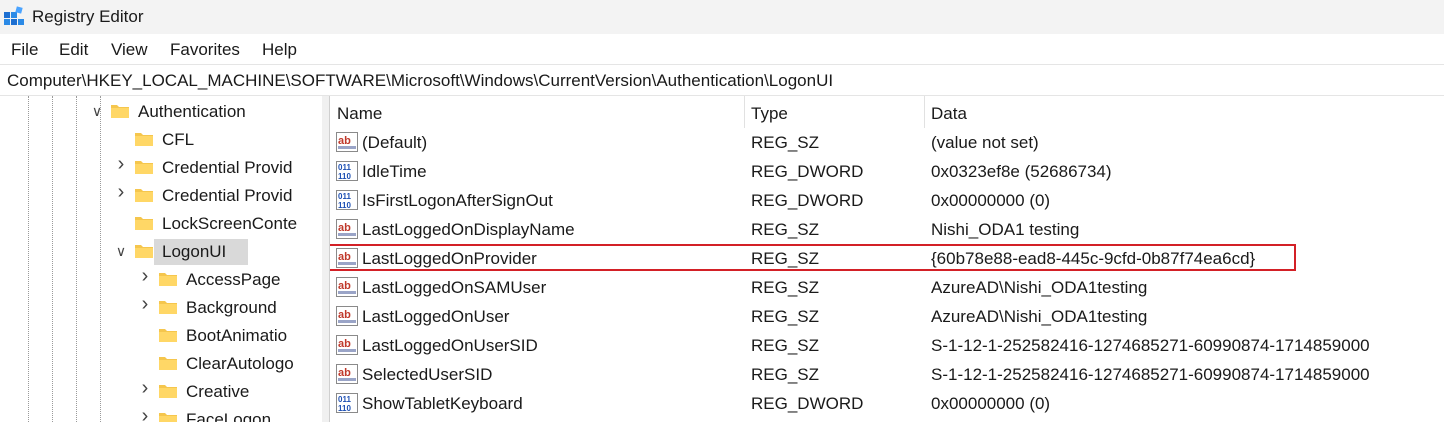  I want to click on value-name: LastLoggedOnSAMUser, so click(454, 287).